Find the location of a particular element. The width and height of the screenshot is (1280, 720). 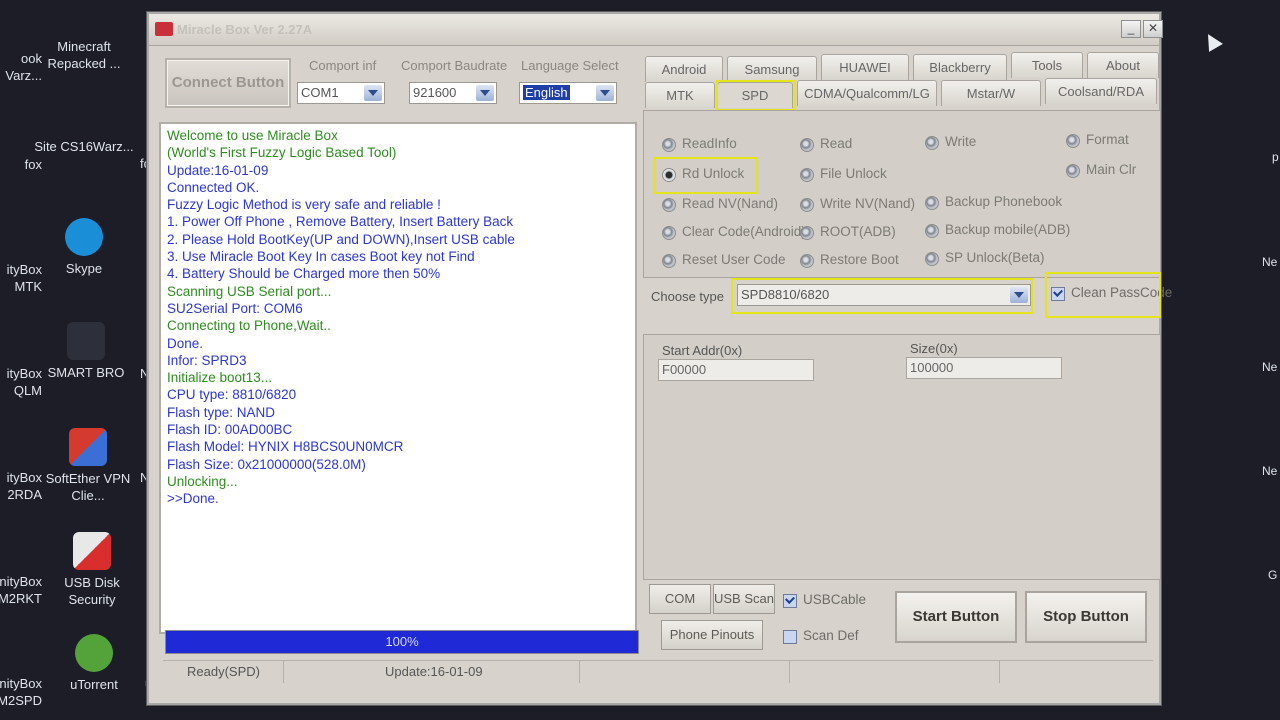

phone-pinouts-button: Phone Pinouts is located at coordinates (712, 635).